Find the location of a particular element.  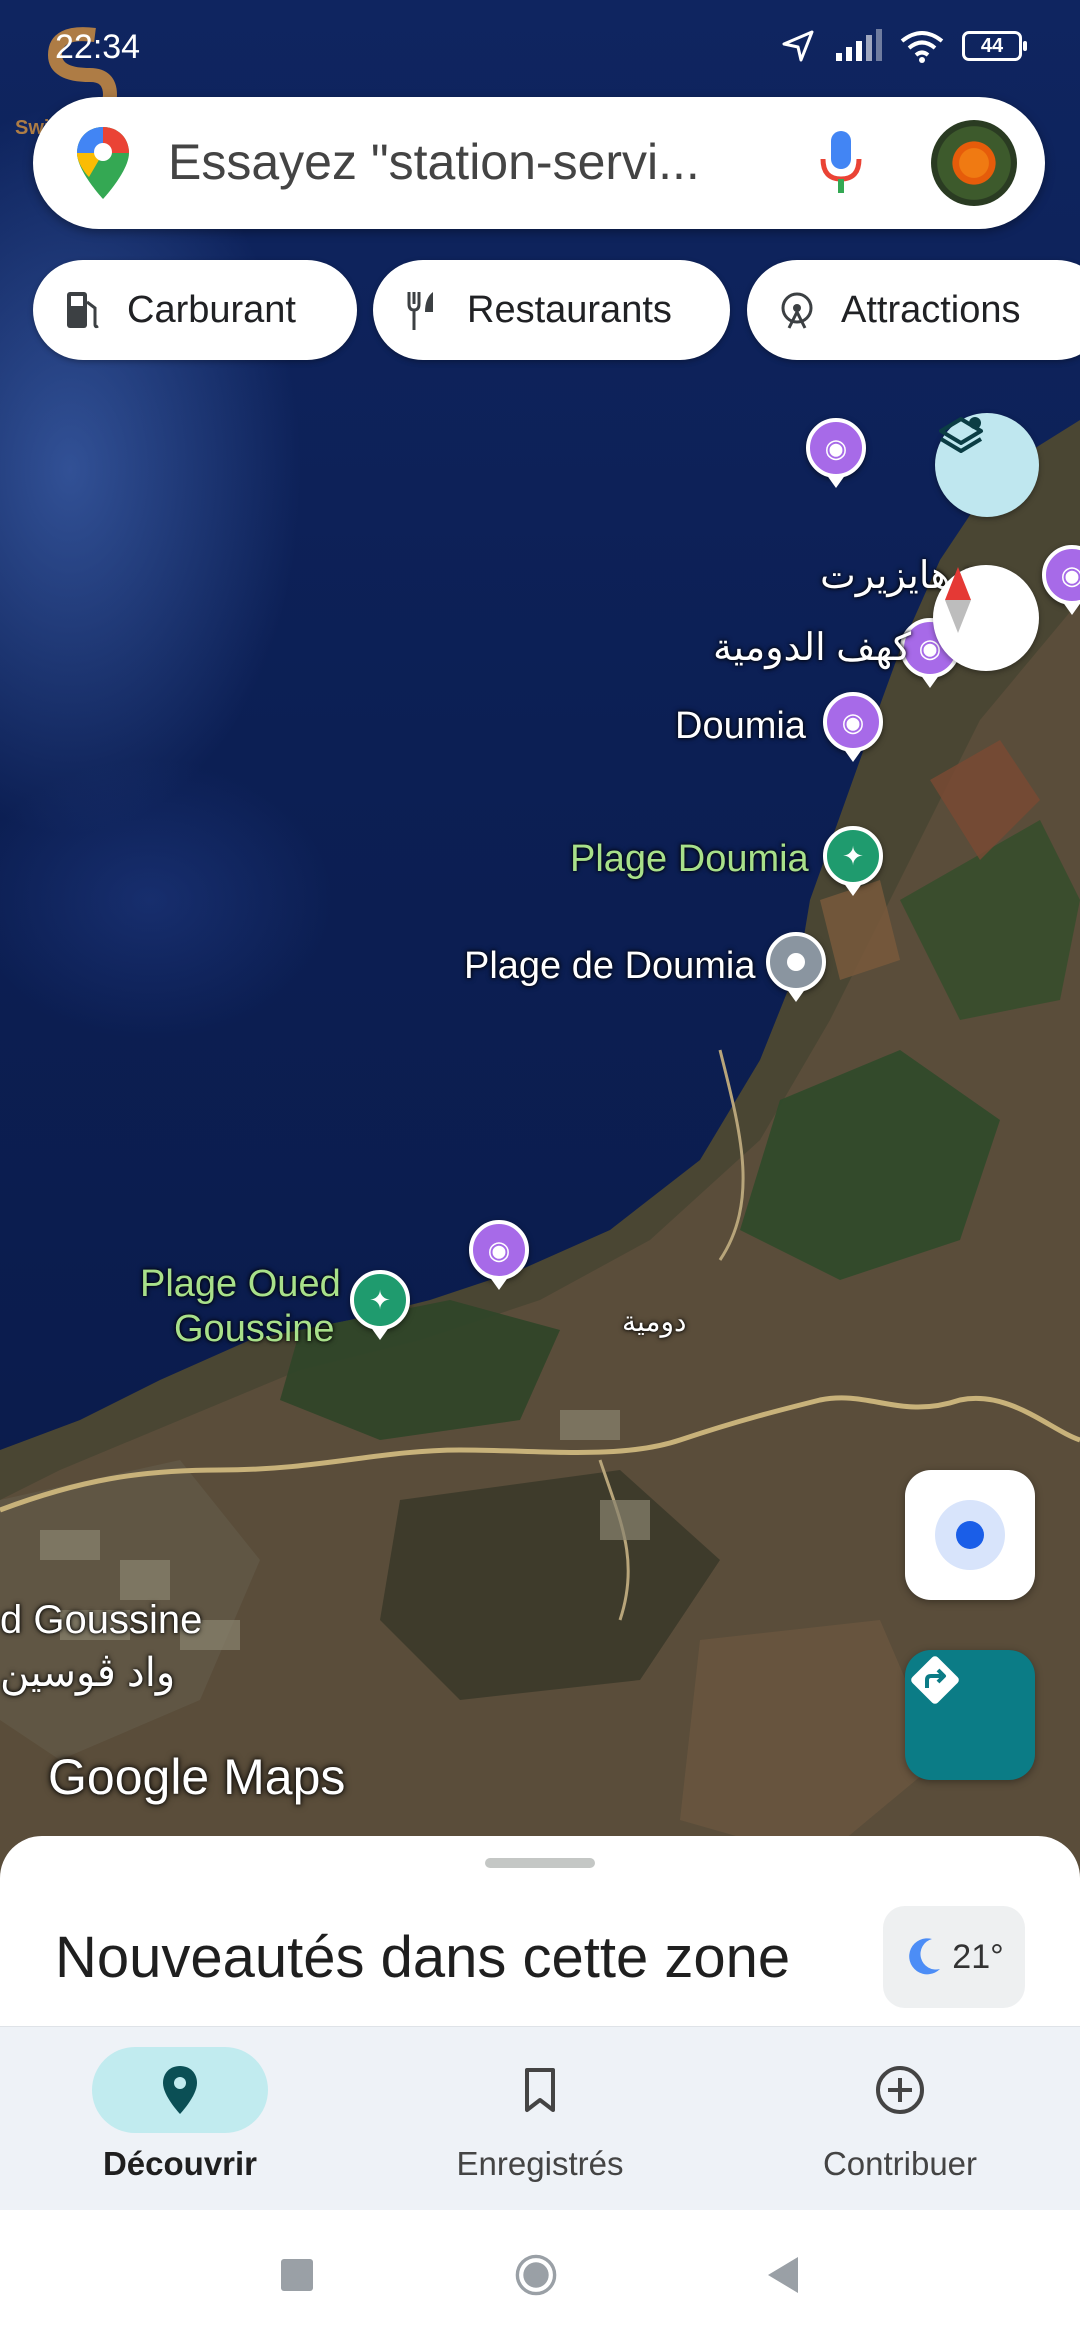

nav-tab-saved: Enregistrés is located at coordinates (540, 2122).